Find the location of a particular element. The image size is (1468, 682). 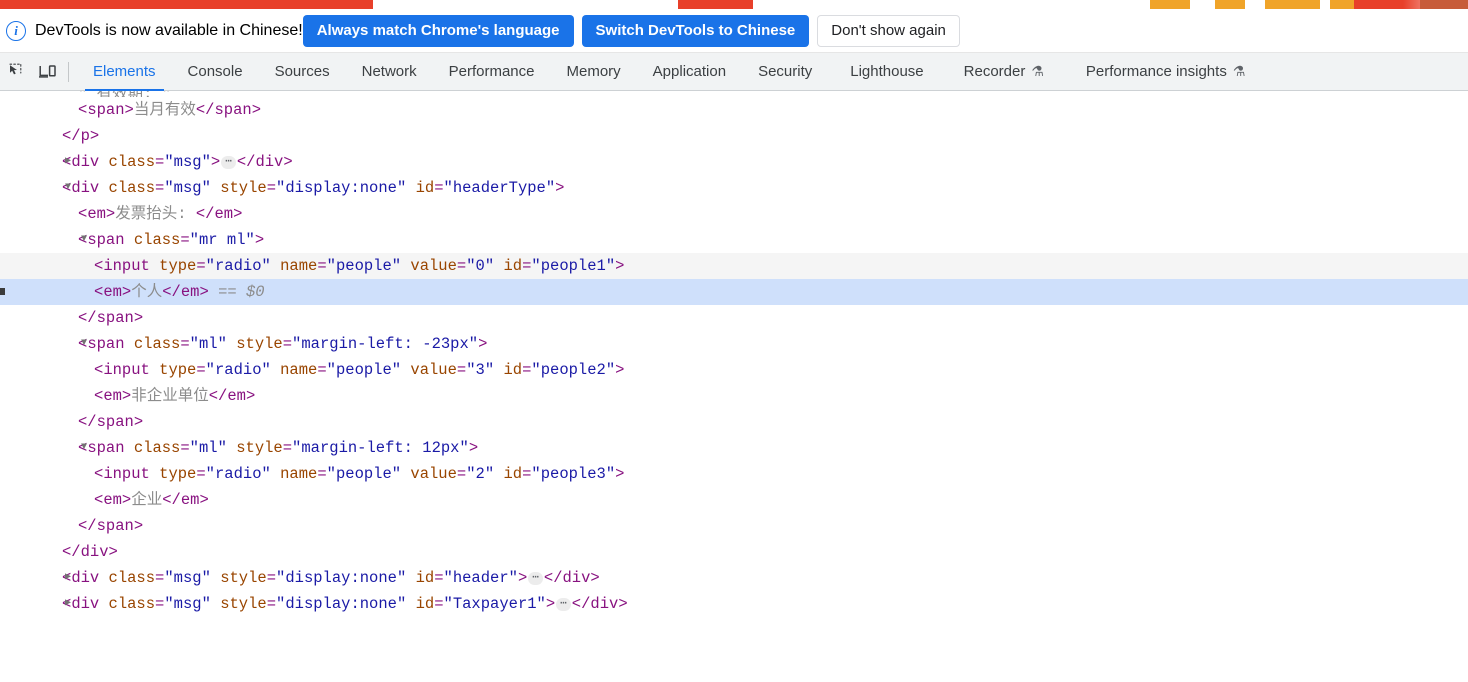

attr-id-value: header is located at coordinates (480, 578).